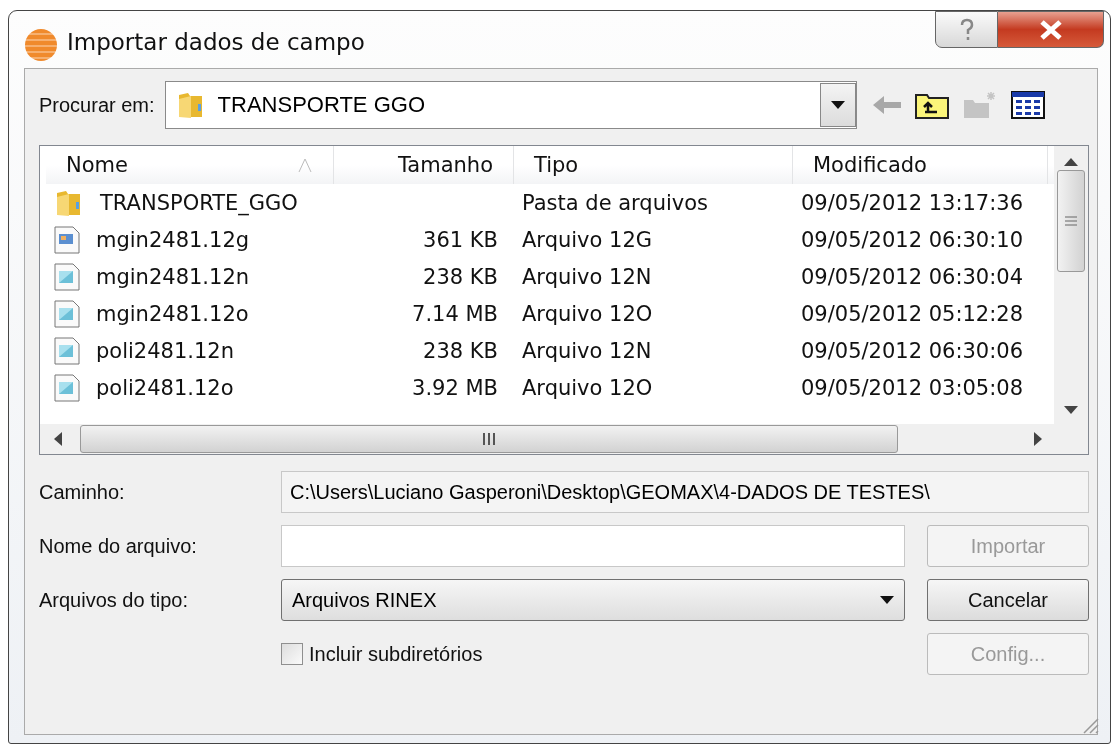 This screenshot has height=752, width=1119. What do you see at coordinates (460, 239) in the screenshot?
I see `file-size: 361 KB` at bounding box center [460, 239].